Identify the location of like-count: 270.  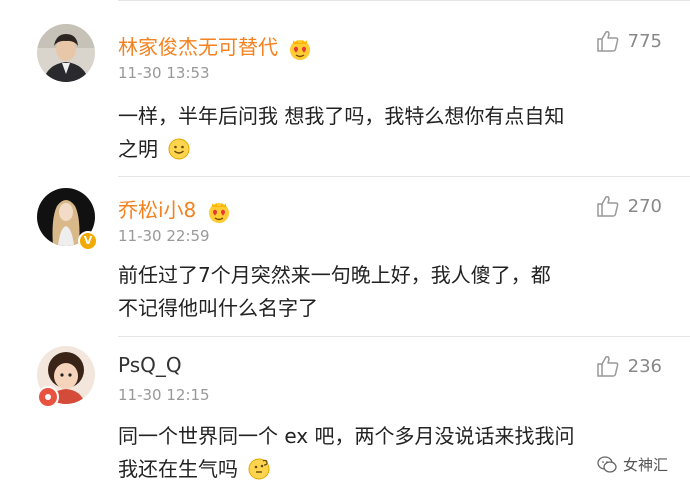
(644, 206).